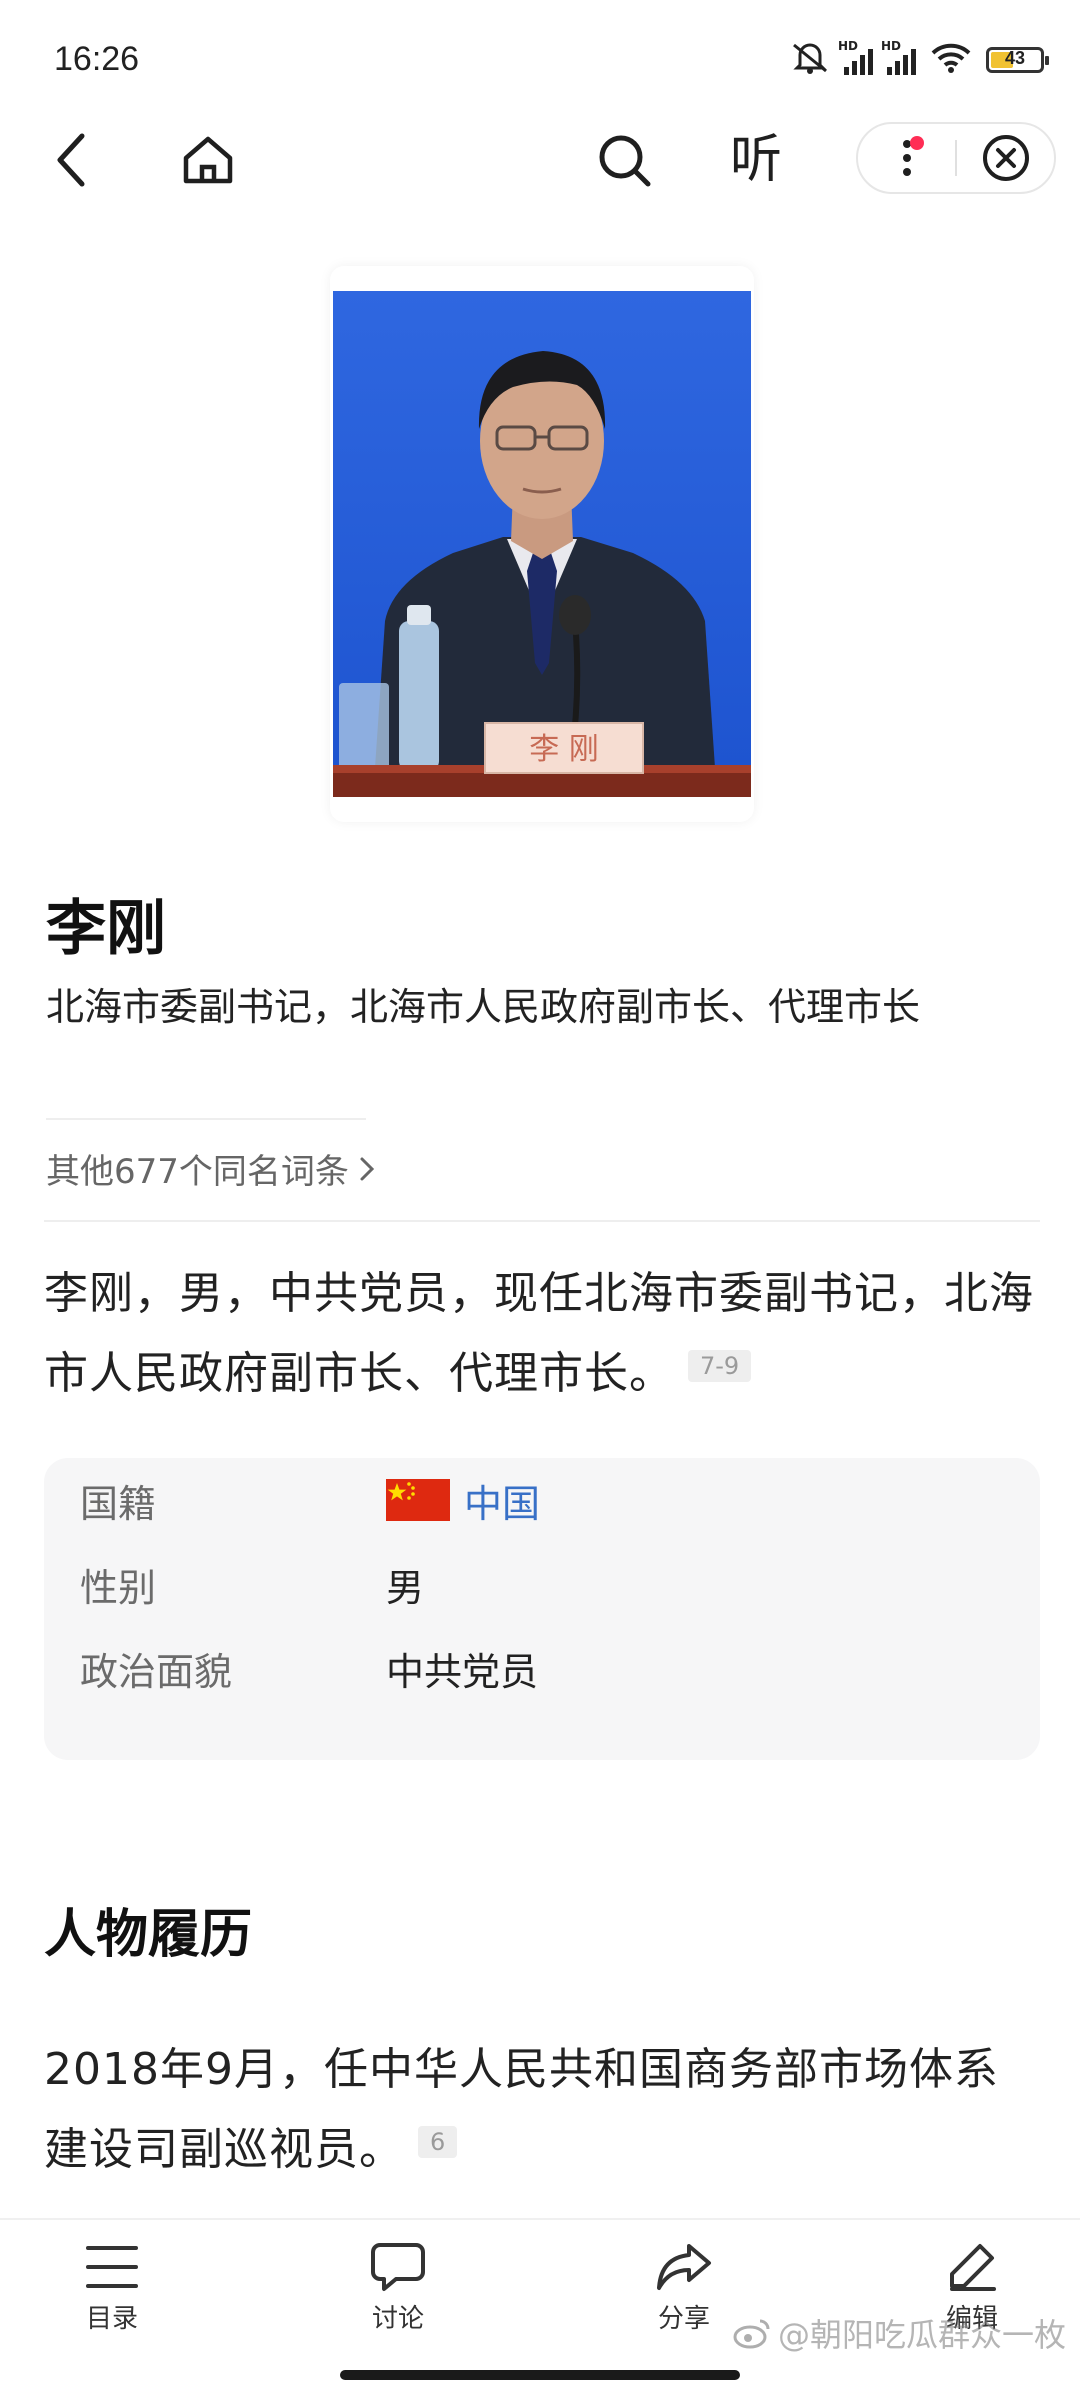  I want to click on listen-button: 听, so click(756, 160).